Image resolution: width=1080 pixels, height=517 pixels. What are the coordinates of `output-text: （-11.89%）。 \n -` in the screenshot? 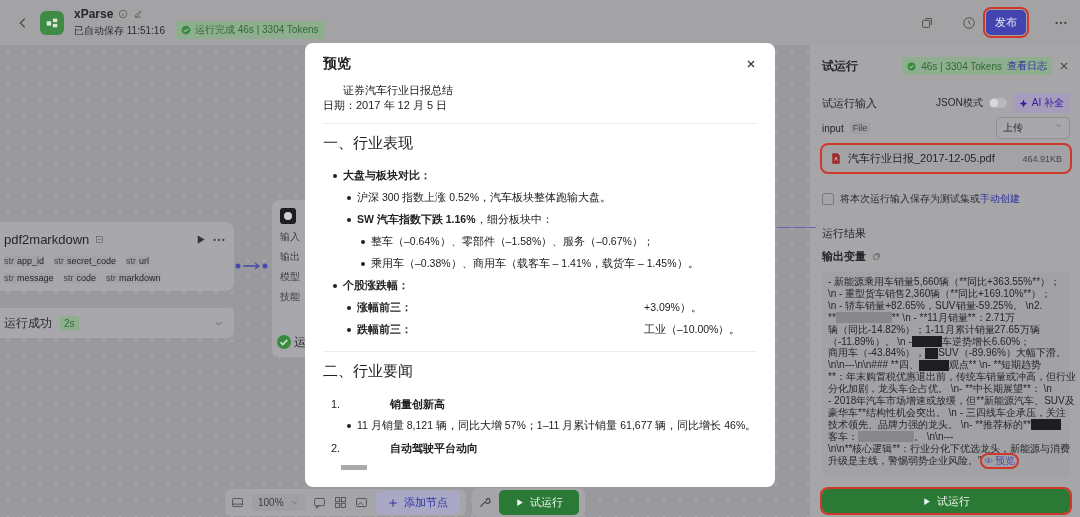 It's located at (870, 341).